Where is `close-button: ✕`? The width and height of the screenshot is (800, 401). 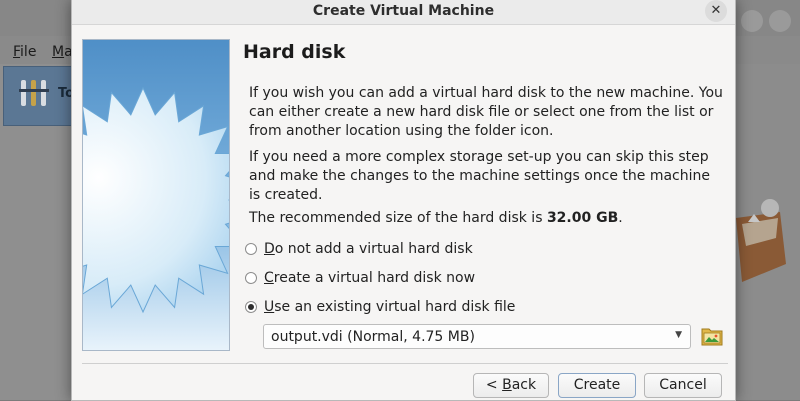 close-button: ✕ is located at coordinates (716, 11).